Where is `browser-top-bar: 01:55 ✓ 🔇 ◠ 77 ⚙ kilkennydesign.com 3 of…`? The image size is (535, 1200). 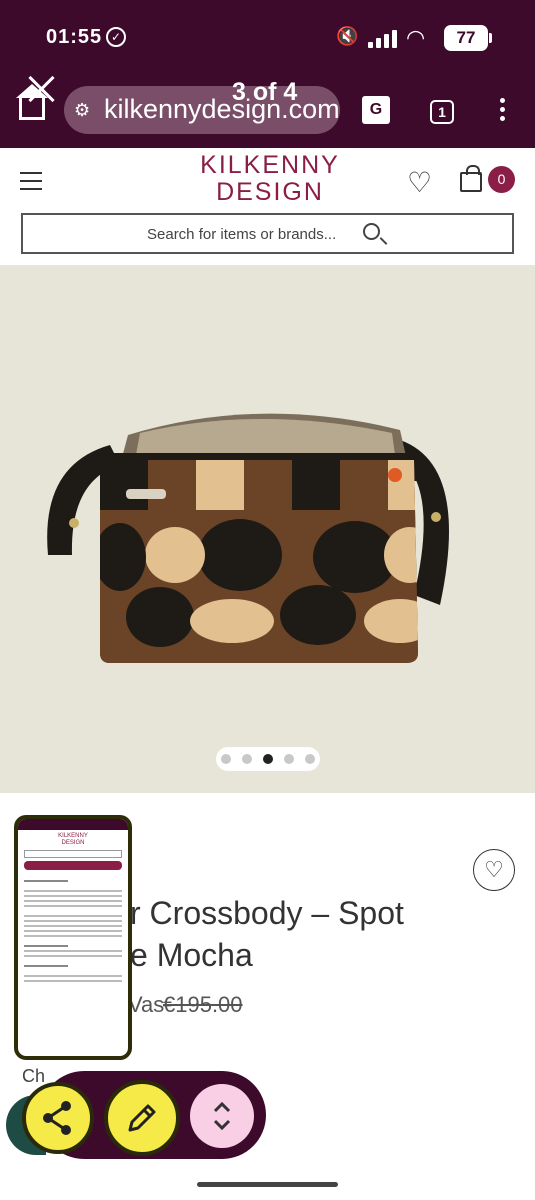
browser-top-bar: 01:55 ✓ 🔇 ◠ 77 ⚙ kilkennydesign.com 3 of… is located at coordinates (267, 74).